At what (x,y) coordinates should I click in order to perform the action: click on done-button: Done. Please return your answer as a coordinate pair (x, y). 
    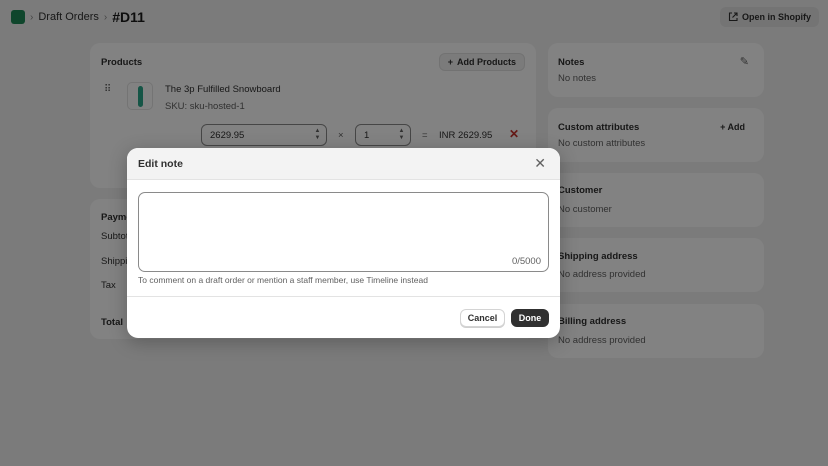
    Looking at the image, I should click on (530, 318).